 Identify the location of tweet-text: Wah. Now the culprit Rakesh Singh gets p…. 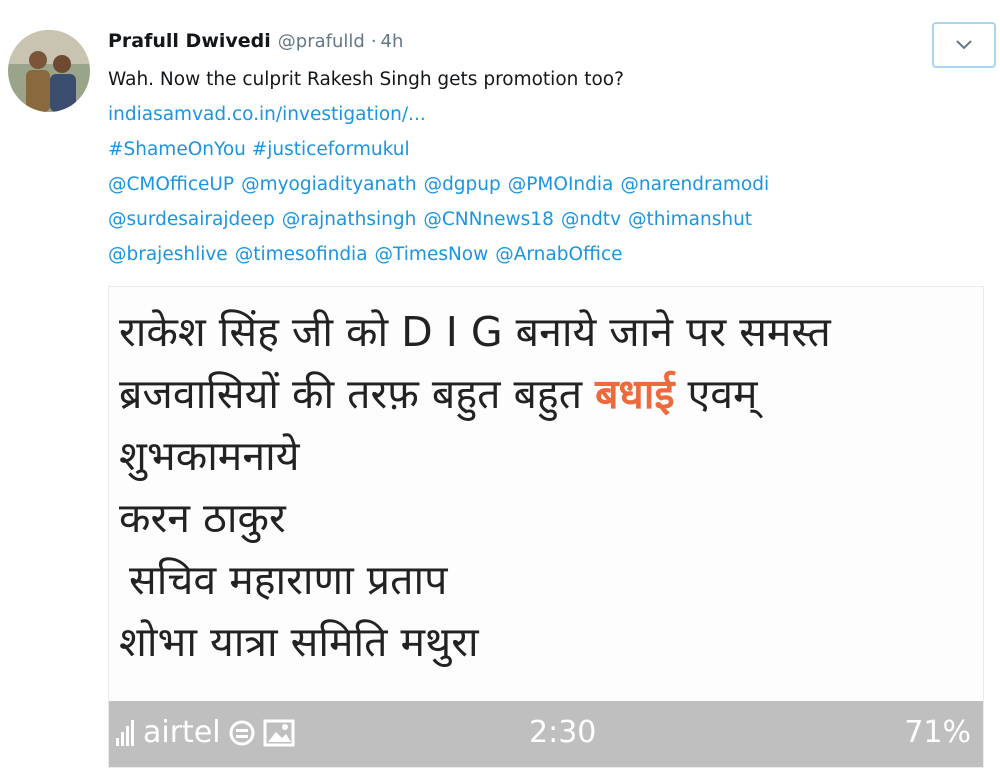
(366, 79).